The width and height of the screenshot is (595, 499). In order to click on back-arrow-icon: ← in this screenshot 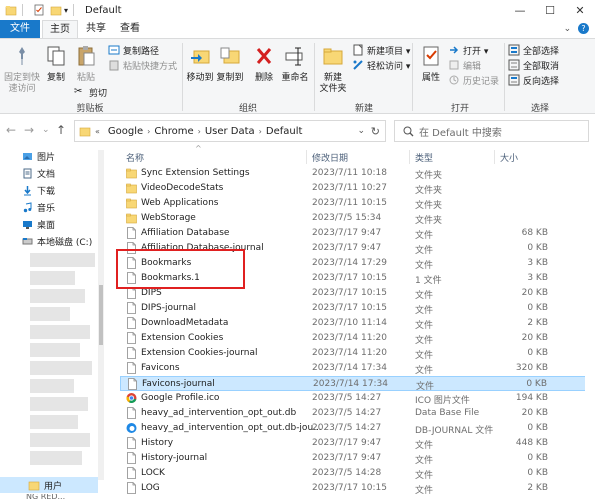, I will do `click(11, 130)`.